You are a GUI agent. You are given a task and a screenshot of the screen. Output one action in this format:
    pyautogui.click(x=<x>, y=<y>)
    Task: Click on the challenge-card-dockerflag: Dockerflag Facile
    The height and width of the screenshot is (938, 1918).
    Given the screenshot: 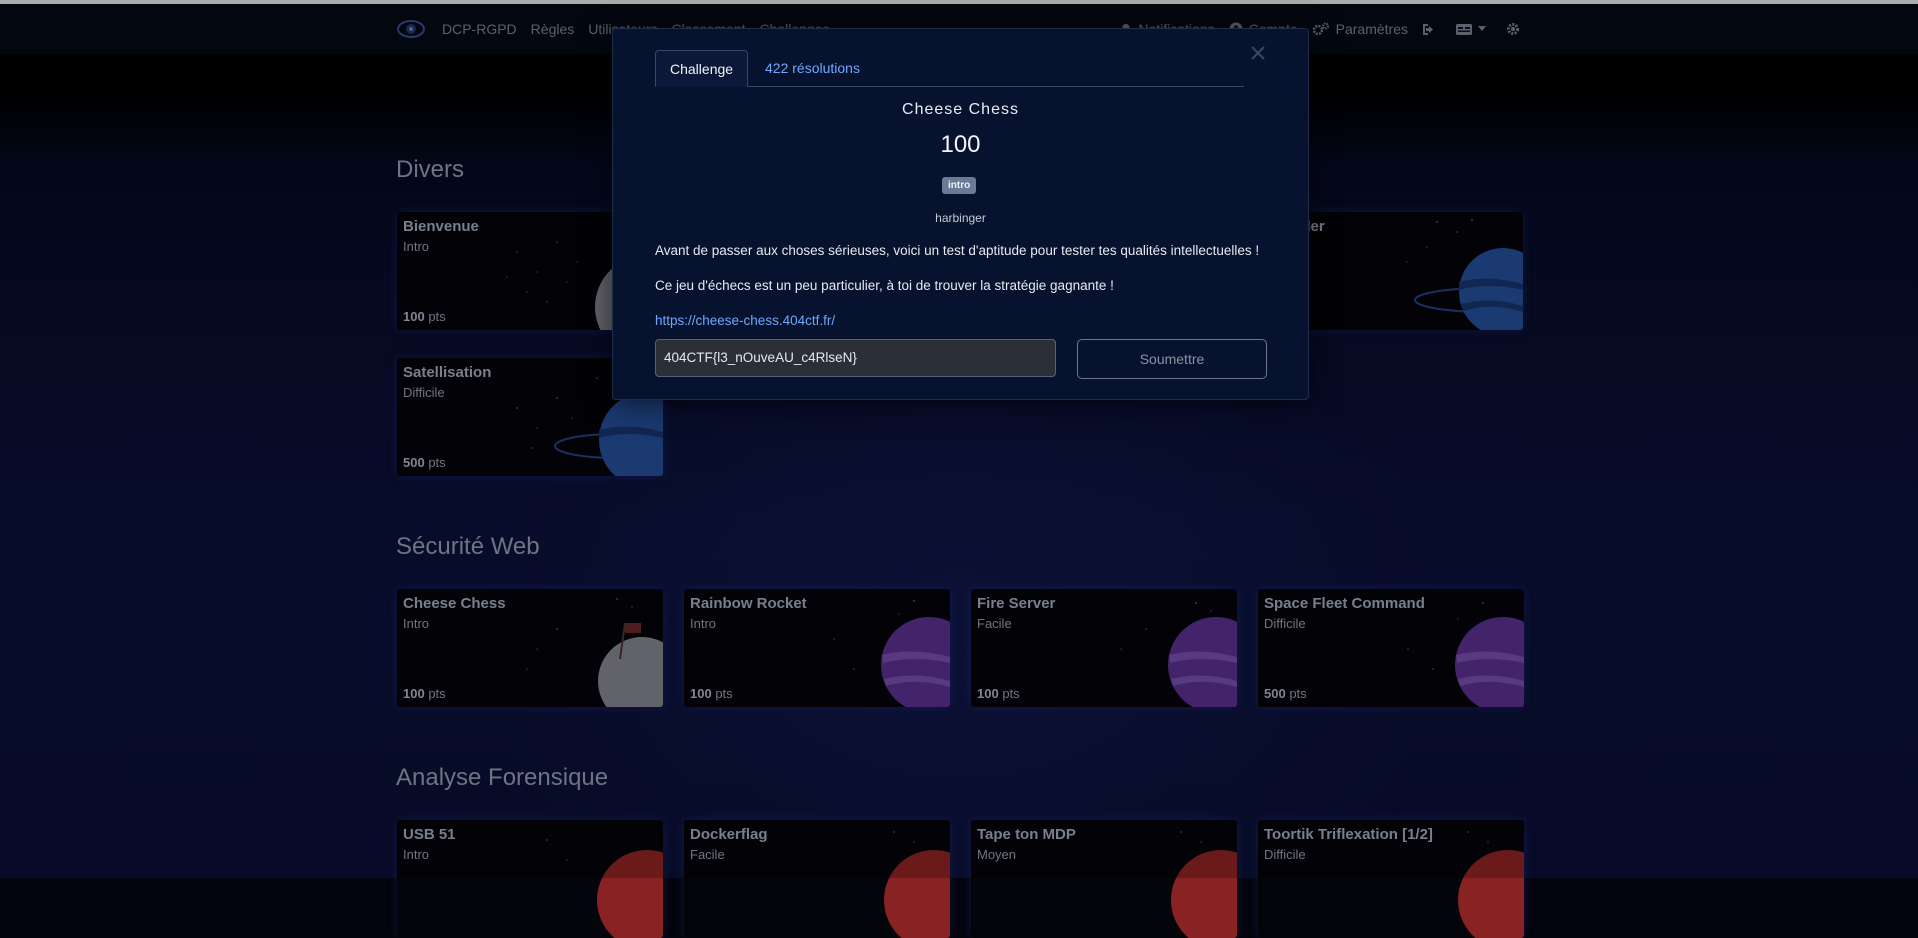 What is the action you would take?
    pyautogui.click(x=817, y=879)
    